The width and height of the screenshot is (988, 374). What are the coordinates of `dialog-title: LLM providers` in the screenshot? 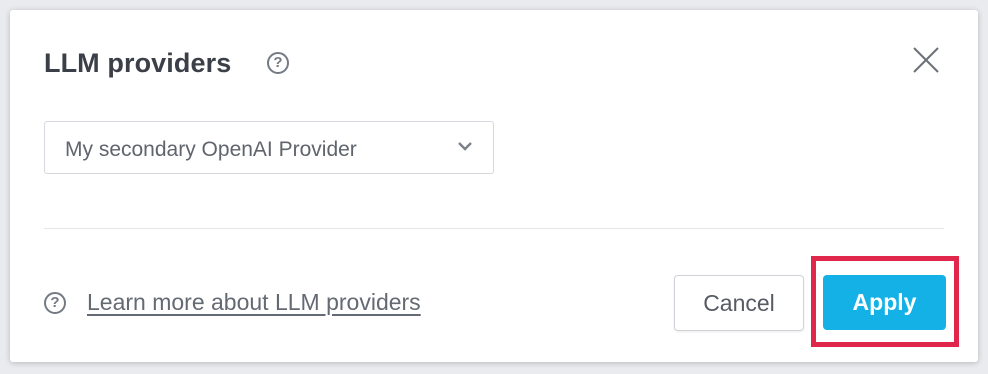 It's located at (138, 63).